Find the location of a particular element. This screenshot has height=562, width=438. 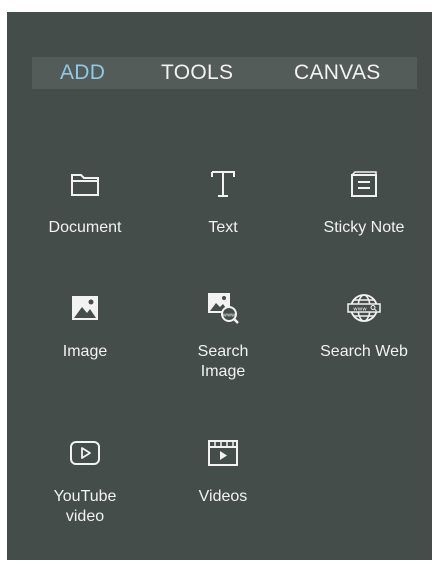

text-t-icon is located at coordinates (223, 184).